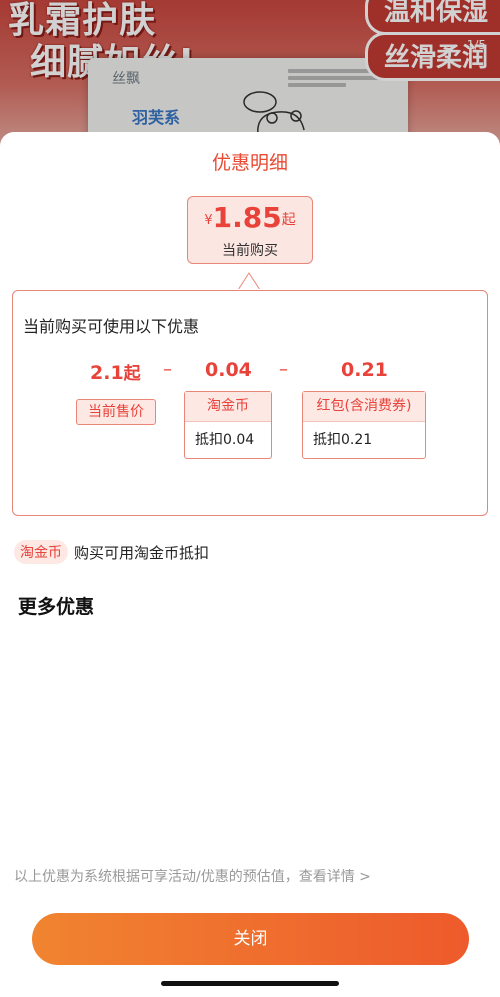 This screenshot has height=997, width=500. I want to click on redpack-discount-value: 0.21, so click(364, 370).